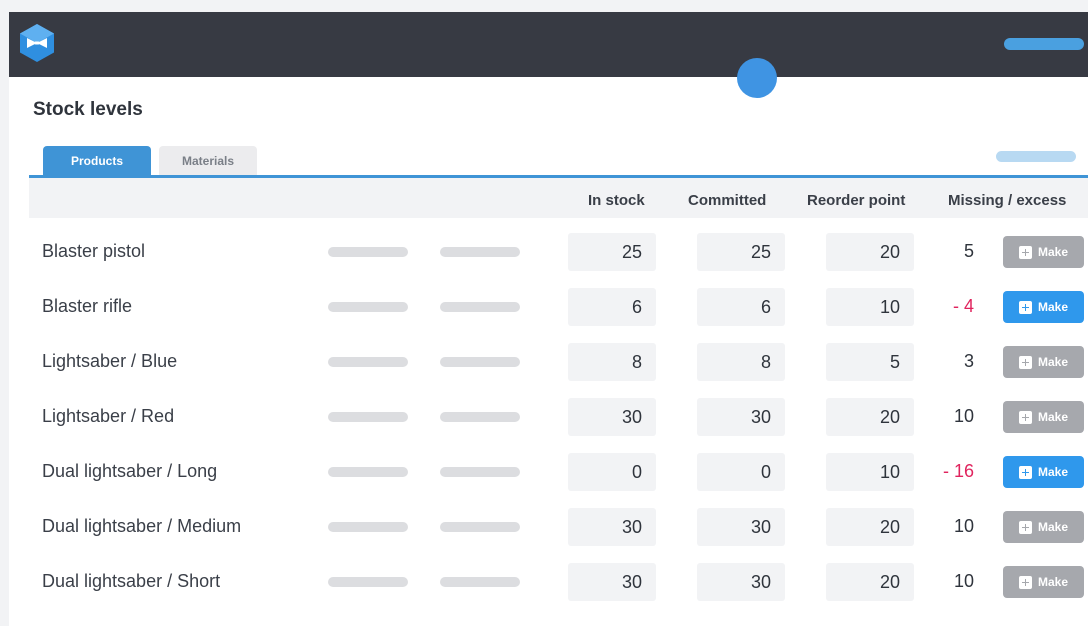 Image resolution: width=1088 pixels, height=626 pixels. Describe the element at coordinates (1007, 200) in the screenshot. I see `column-header-missing-excess: Missing / excess` at that location.